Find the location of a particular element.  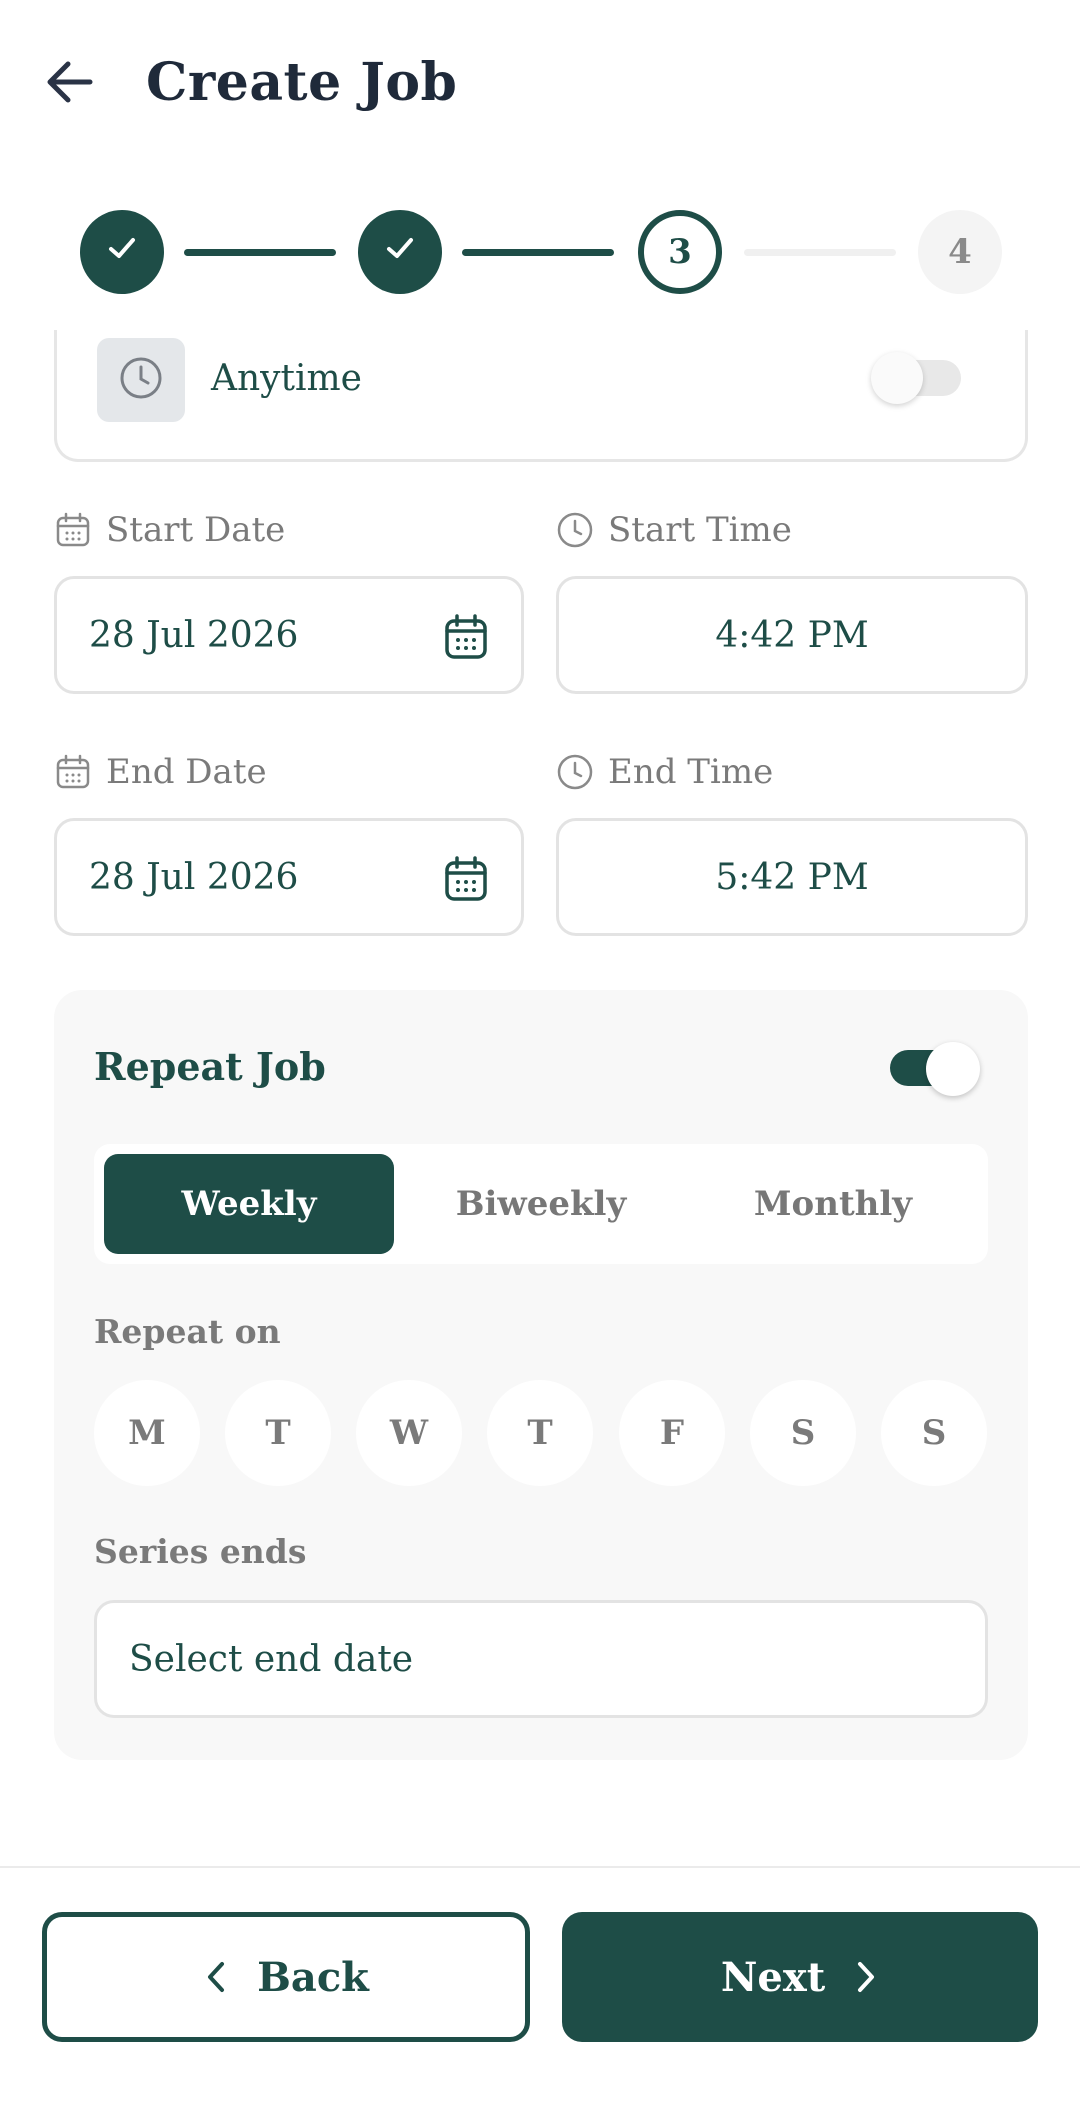

start-date-label: Start Date is located at coordinates (169, 530).